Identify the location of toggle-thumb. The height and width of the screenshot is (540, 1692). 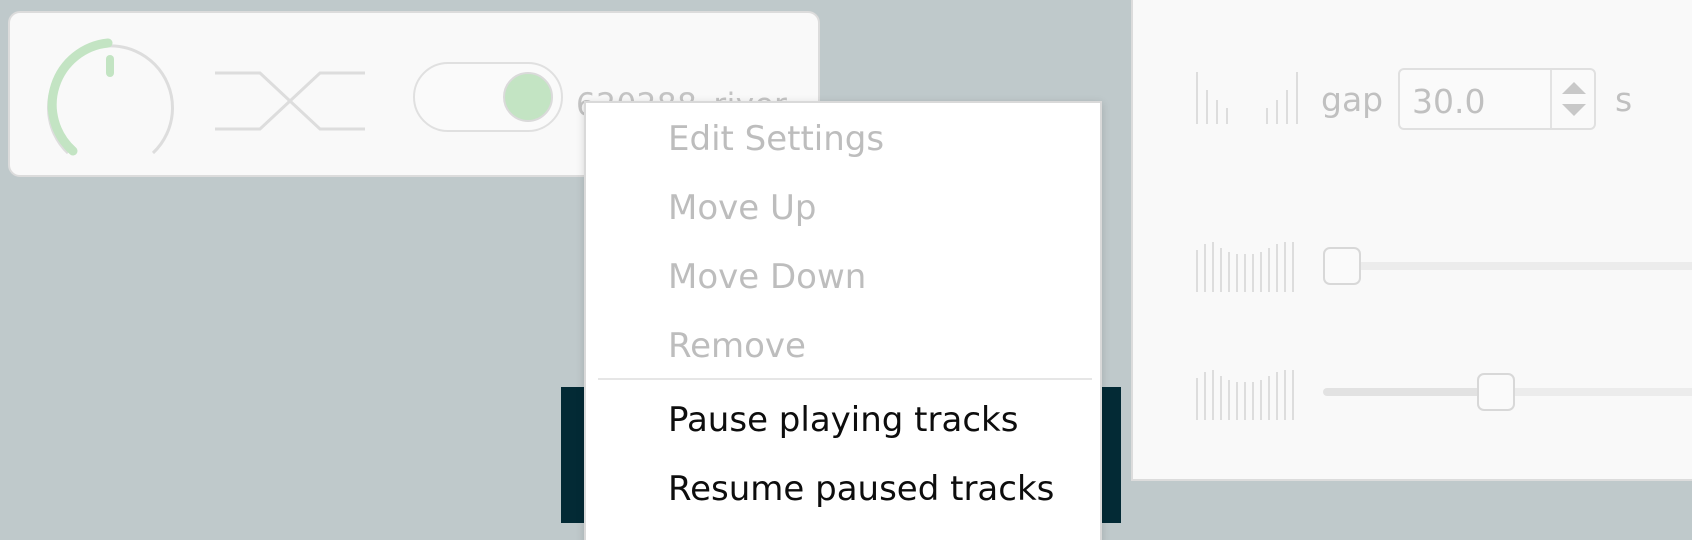
(528, 97).